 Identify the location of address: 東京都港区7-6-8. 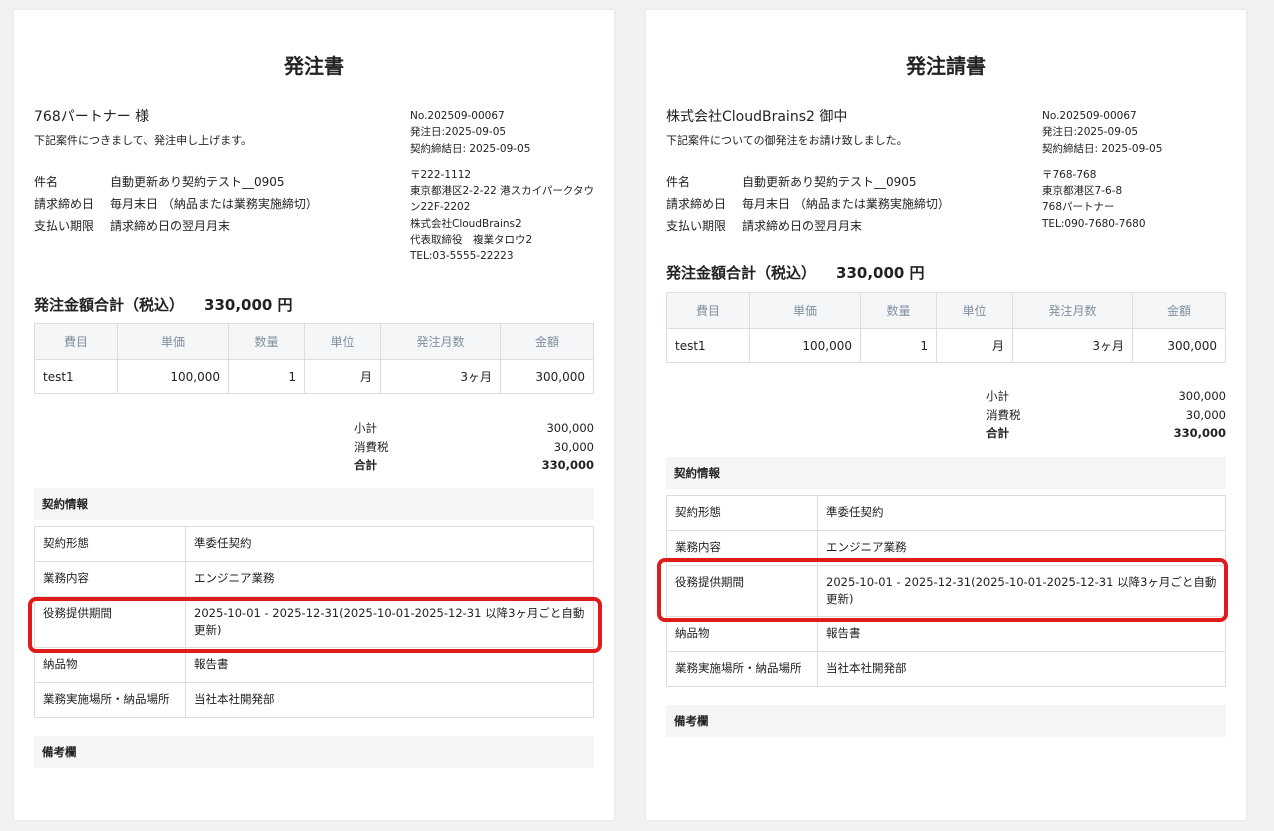
(1082, 191).